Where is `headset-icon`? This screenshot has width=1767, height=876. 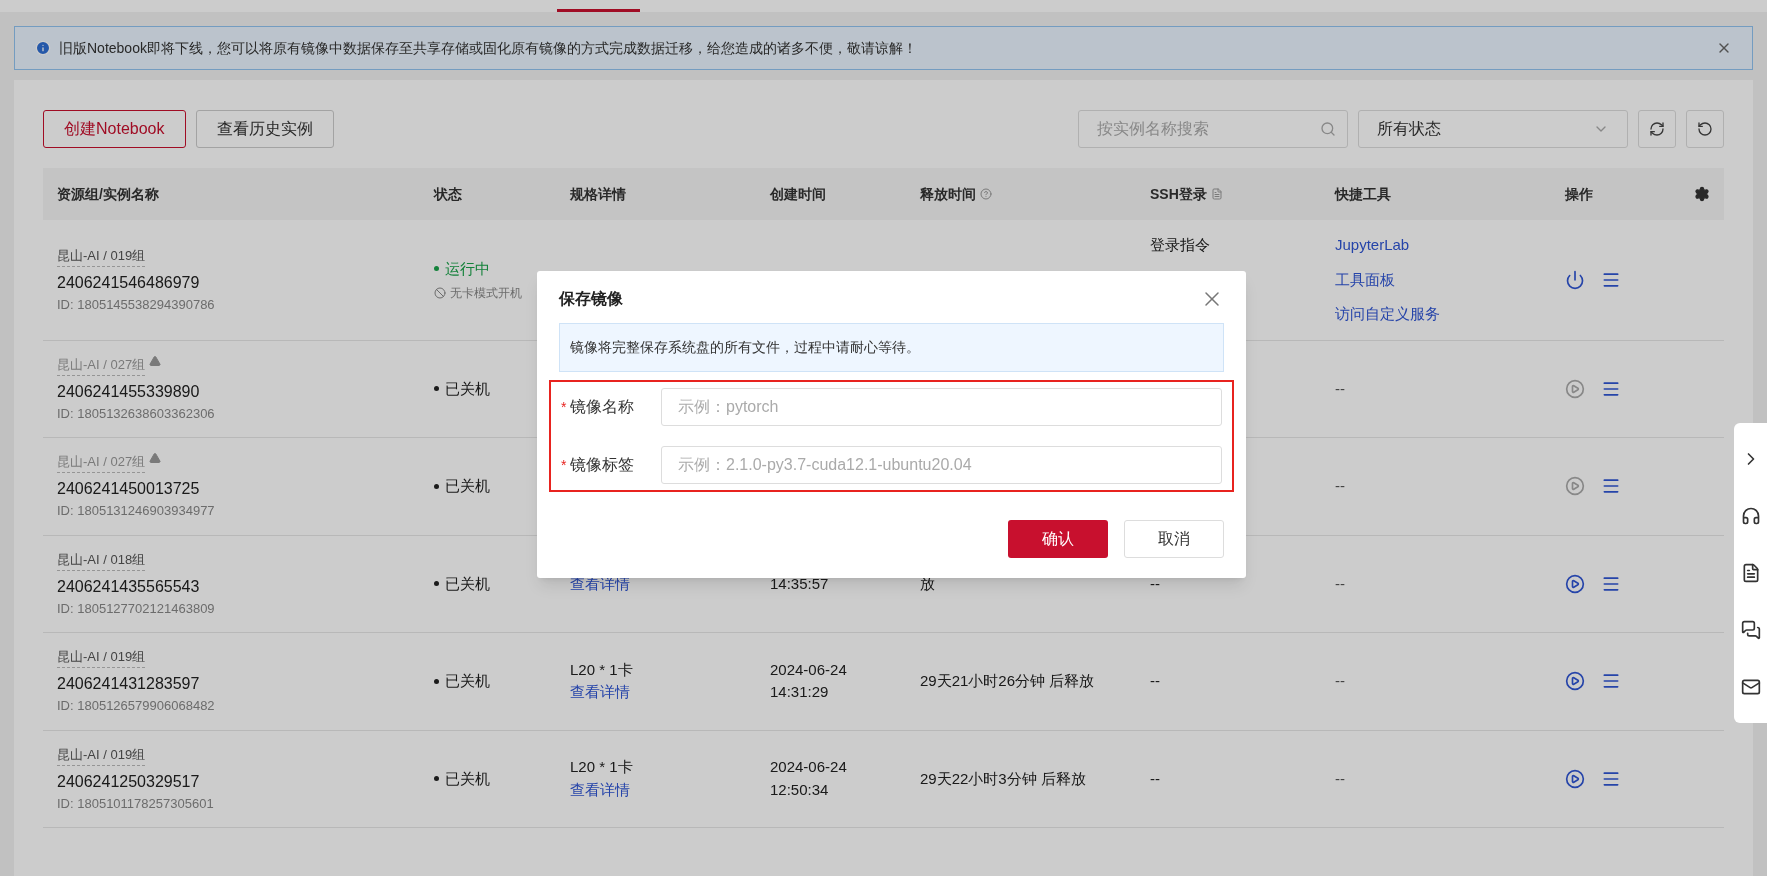 headset-icon is located at coordinates (1750, 516).